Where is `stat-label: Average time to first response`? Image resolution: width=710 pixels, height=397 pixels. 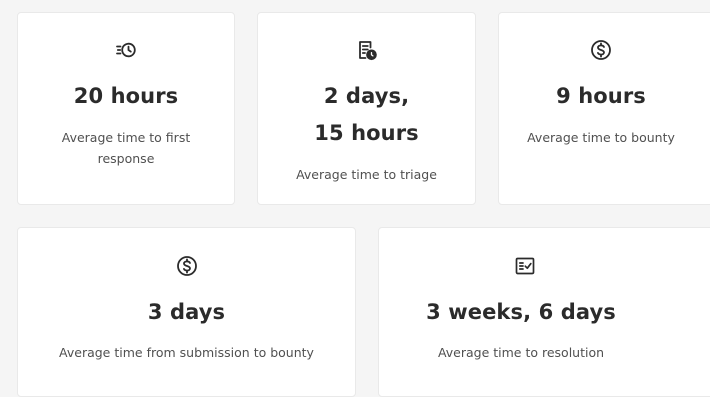 stat-label: Average time to first response is located at coordinates (126, 148).